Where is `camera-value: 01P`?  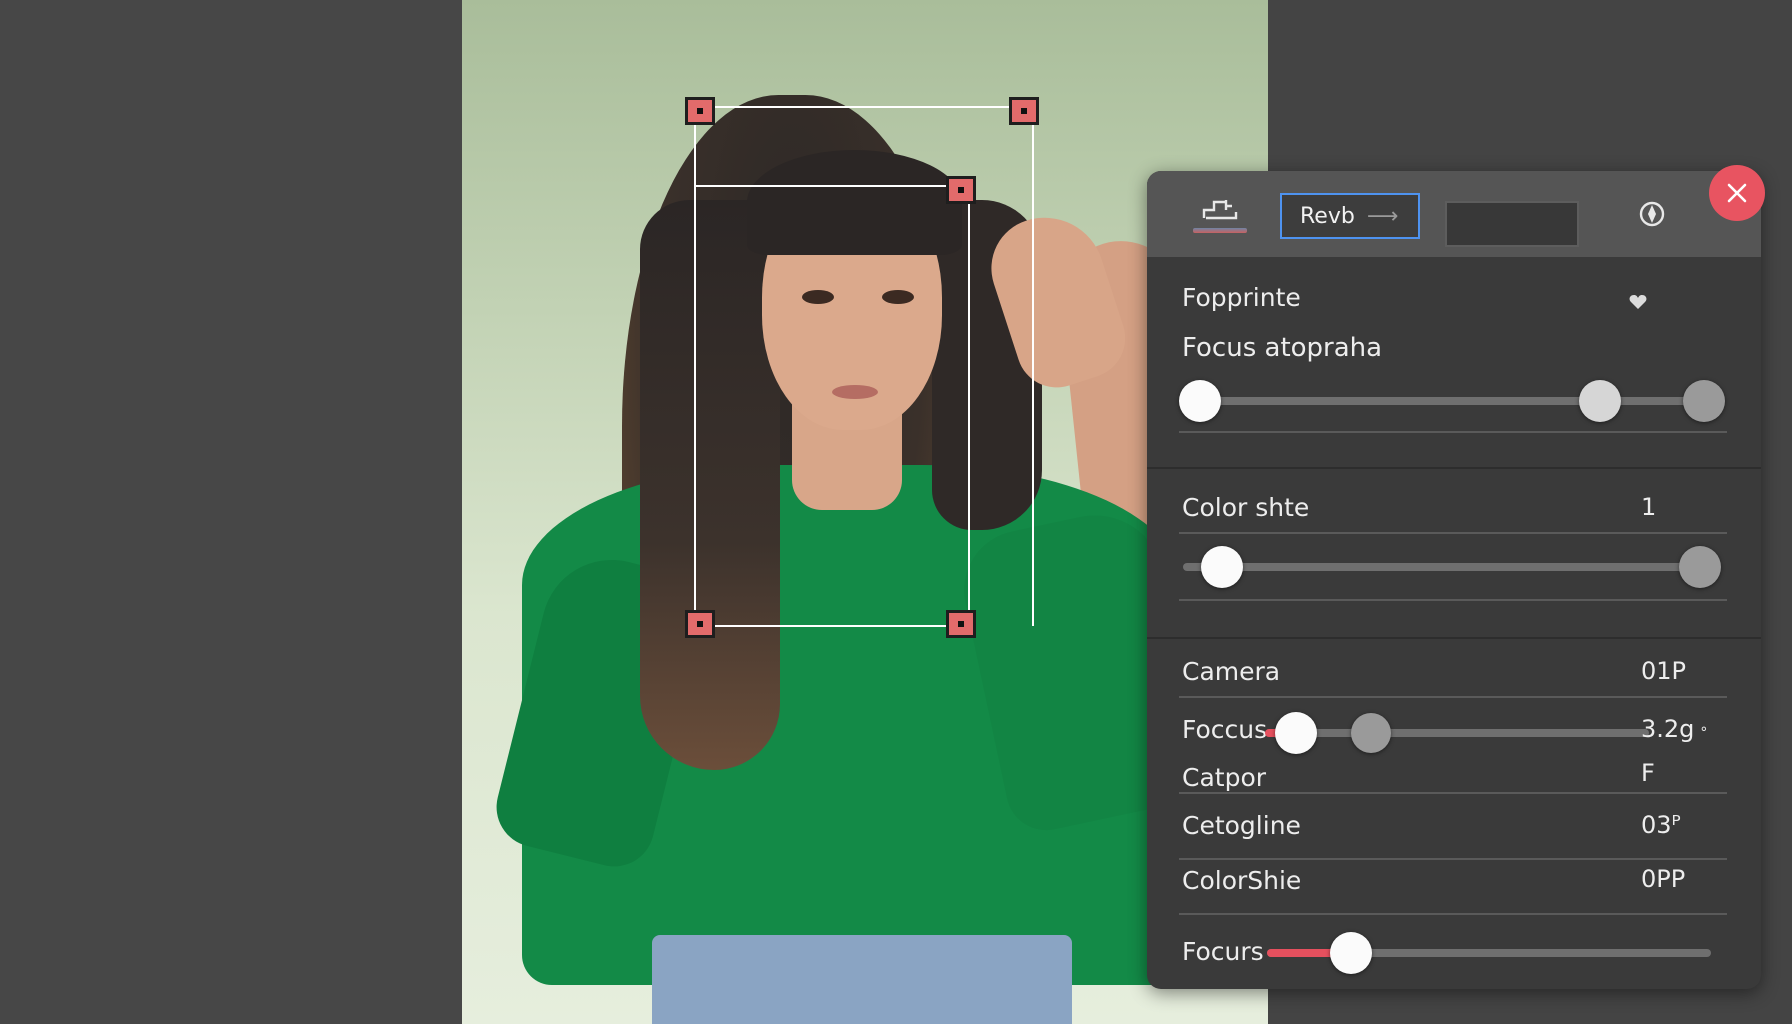
camera-value: 01P is located at coordinates (1664, 671).